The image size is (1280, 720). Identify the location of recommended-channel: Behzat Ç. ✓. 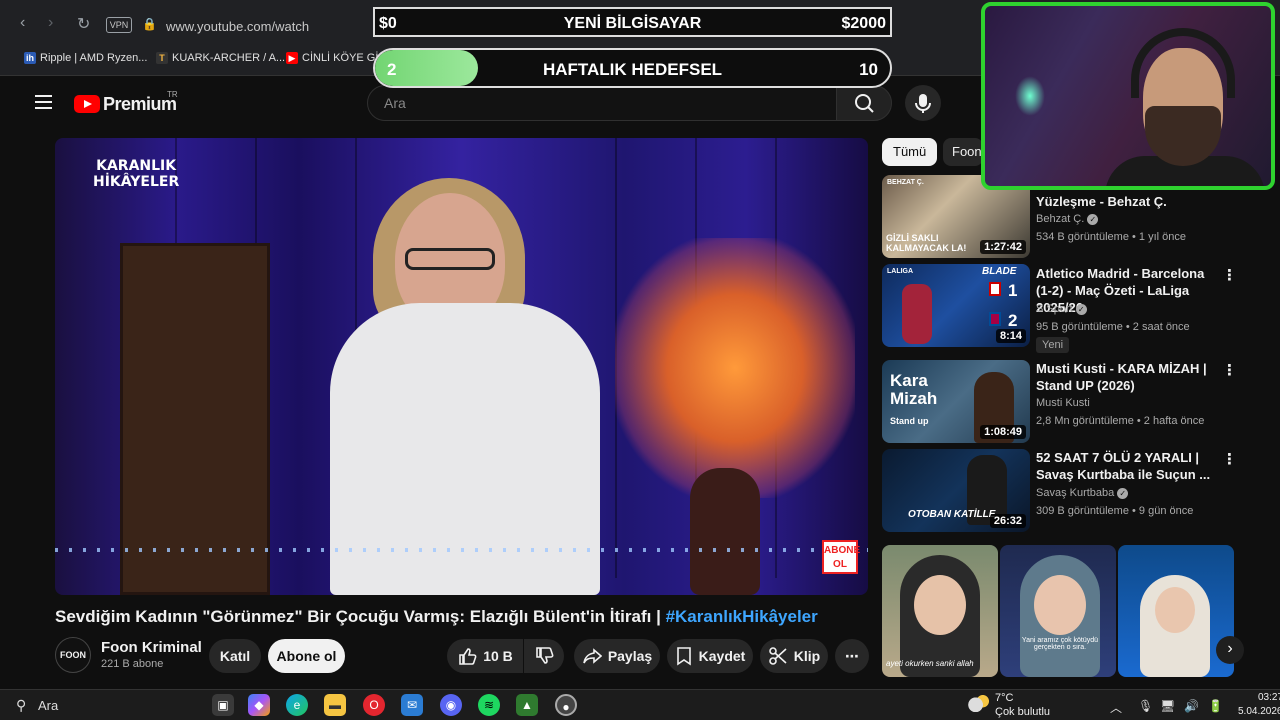
(1067, 219).